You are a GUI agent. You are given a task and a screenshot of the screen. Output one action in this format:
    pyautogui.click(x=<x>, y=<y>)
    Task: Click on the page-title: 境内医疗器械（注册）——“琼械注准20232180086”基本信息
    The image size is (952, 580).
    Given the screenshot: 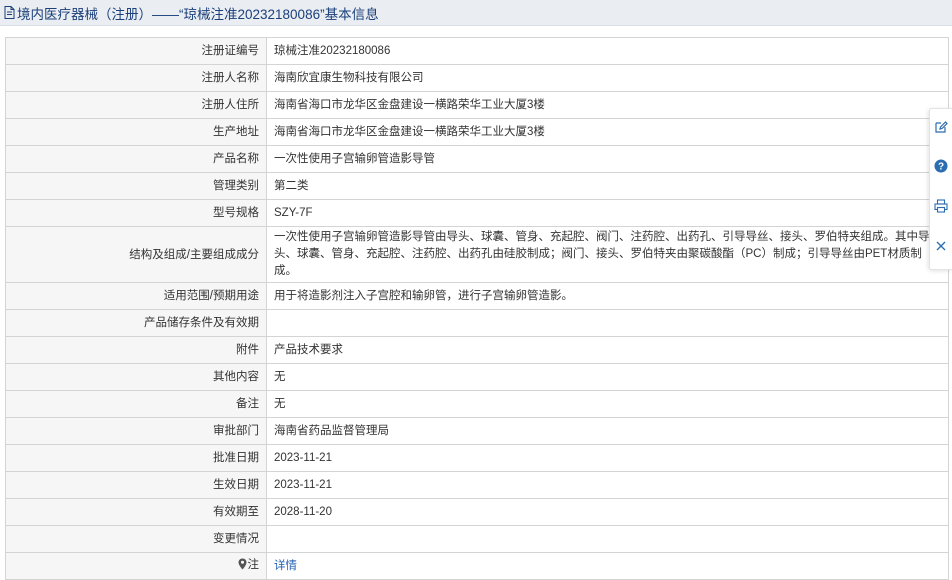 What is the action you would take?
    pyautogui.click(x=198, y=14)
    